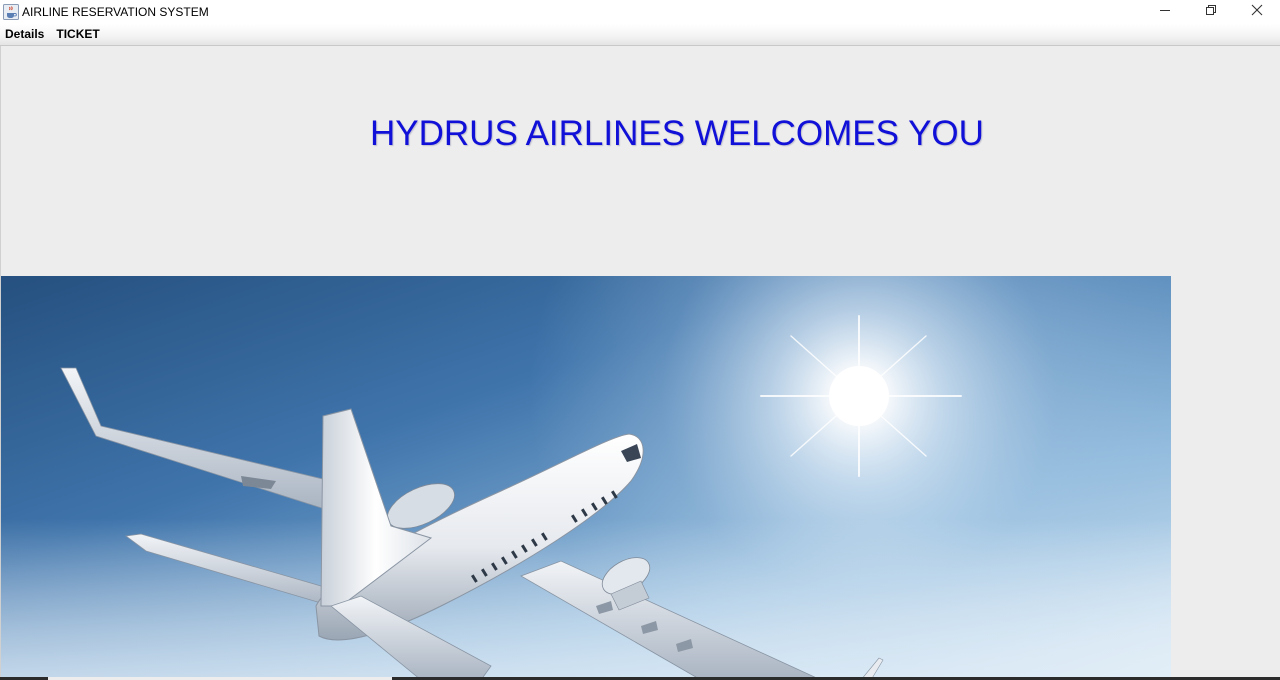 The width and height of the screenshot is (1280, 680). Describe the element at coordinates (677, 133) in the screenshot. I see `welcome-heading: HYDRUS AIRLINES WELCOMES YOU` at that location.